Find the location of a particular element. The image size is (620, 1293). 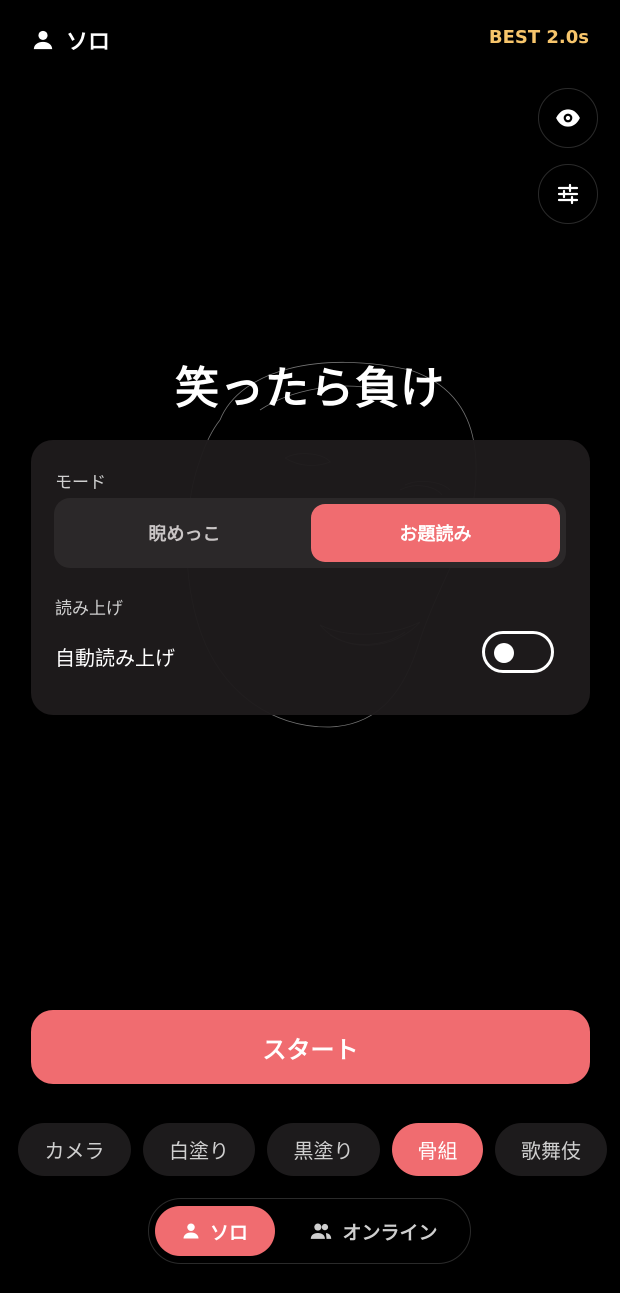

mode-section-label: モード is located at coordinates (80, 483).